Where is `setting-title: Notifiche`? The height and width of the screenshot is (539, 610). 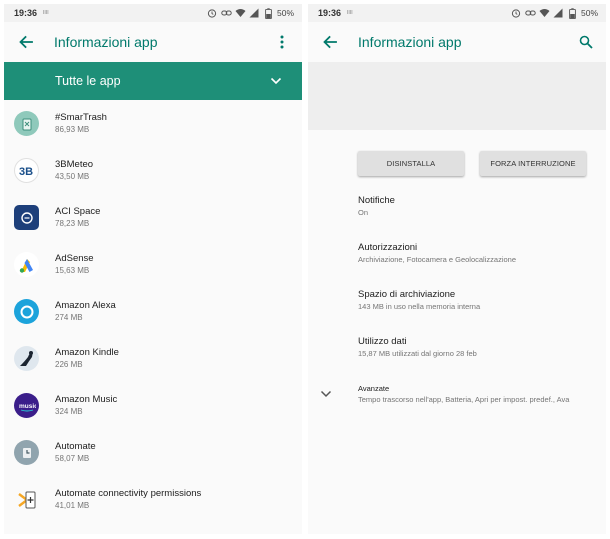 setting-title: Notifiche is located at coordinates (376, 200).